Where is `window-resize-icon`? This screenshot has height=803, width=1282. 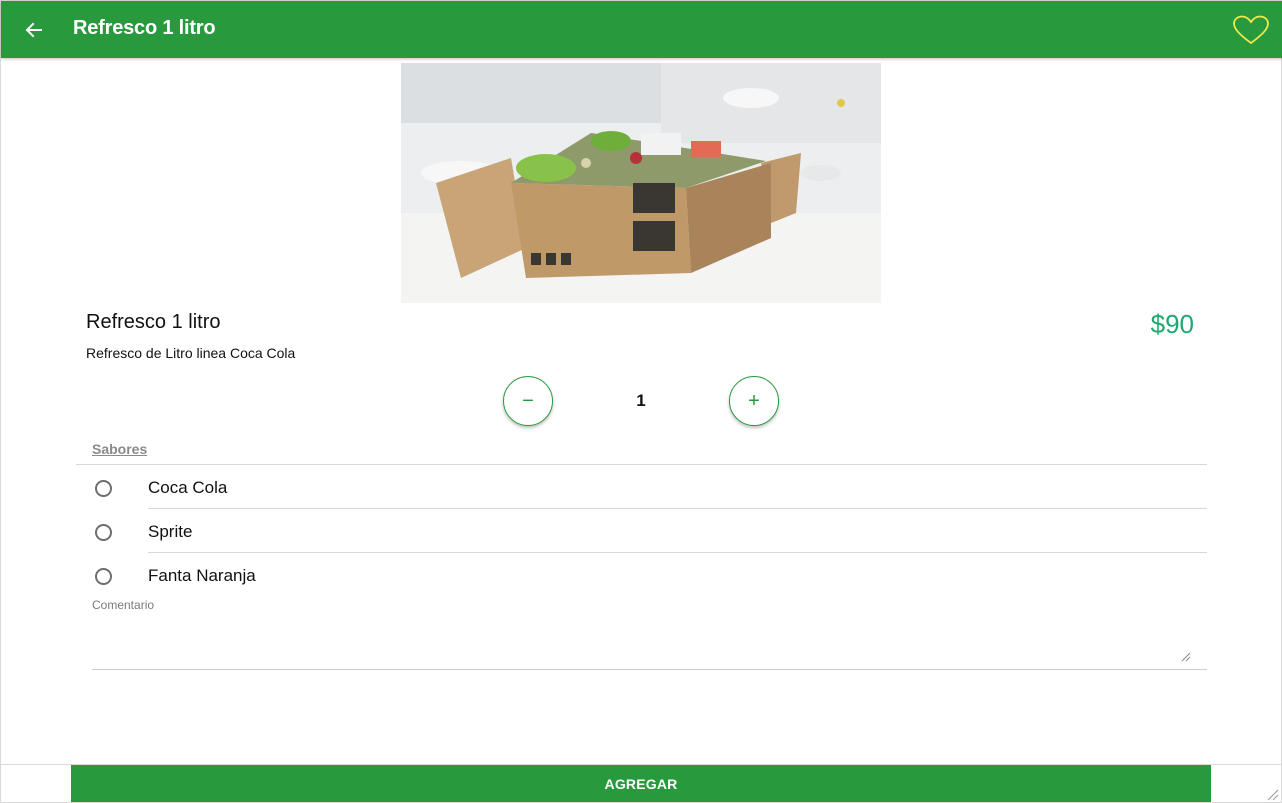
window-resize-icon is located at coordinates (1272, 794).